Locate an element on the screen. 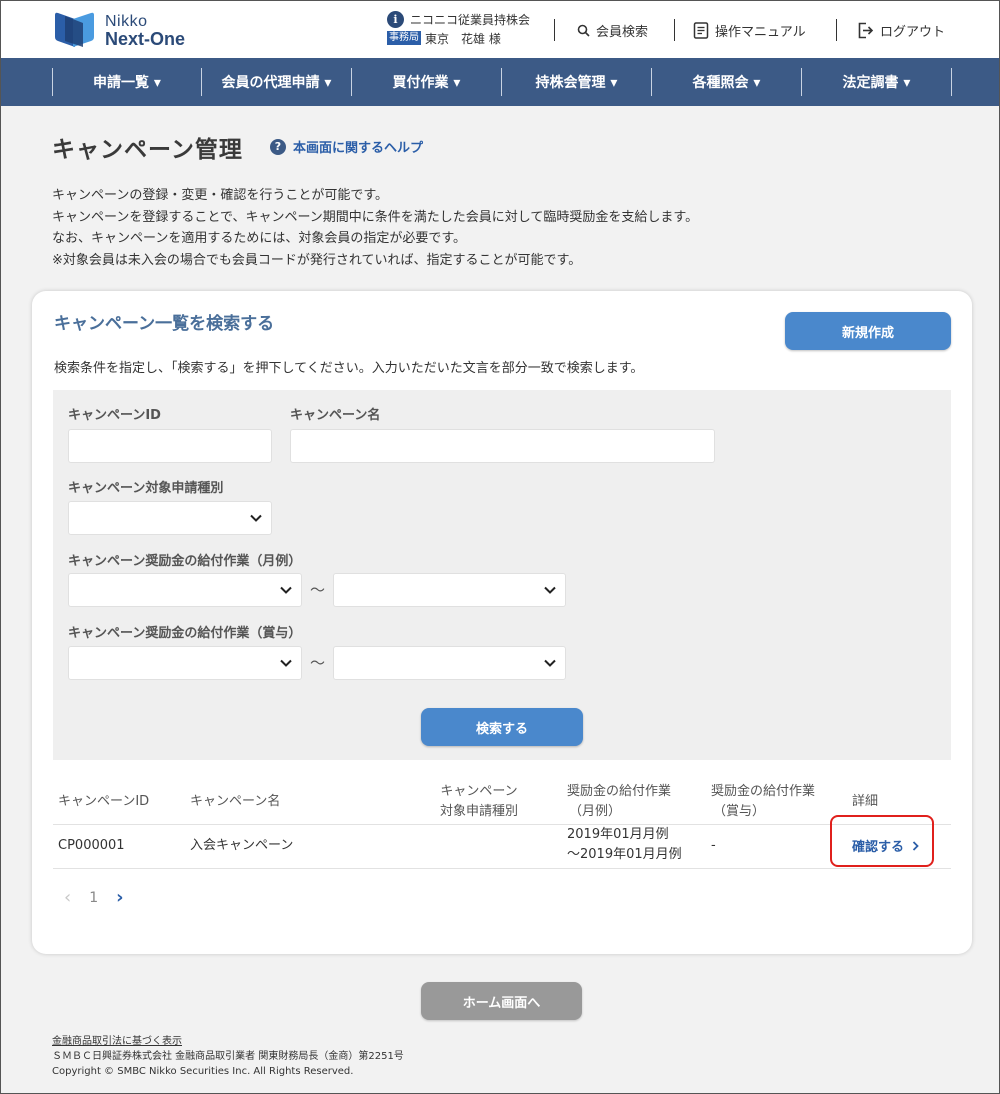 Image resolution: width=1000 pixels, height=1094 pixels. legal-disclosure-link: 金融商品取引法に基づく表示 is located at coordinates (228, 1041).